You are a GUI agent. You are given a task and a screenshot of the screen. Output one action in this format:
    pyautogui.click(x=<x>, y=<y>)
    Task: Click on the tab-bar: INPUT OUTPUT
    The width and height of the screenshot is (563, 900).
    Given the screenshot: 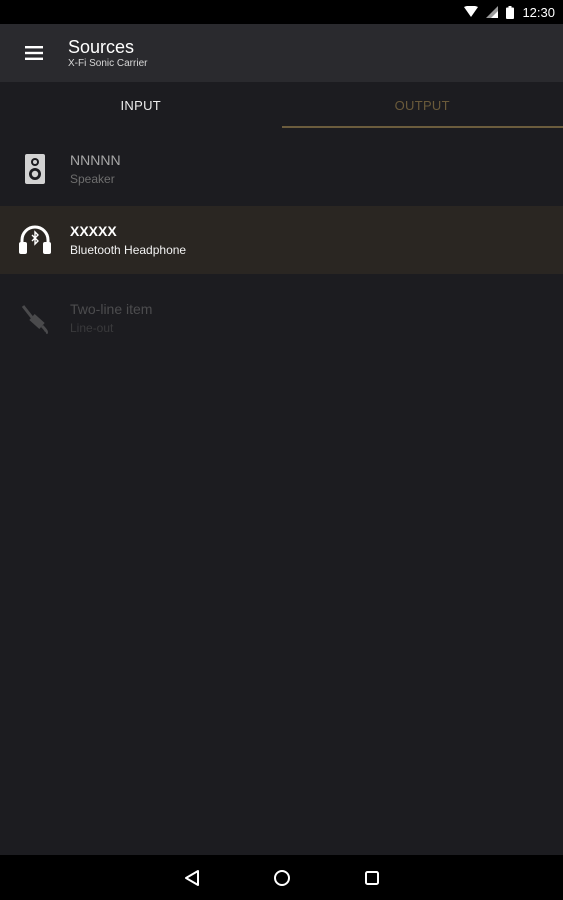 What is the action you would take?
    pyautogui.click(x=281, y=105)
    